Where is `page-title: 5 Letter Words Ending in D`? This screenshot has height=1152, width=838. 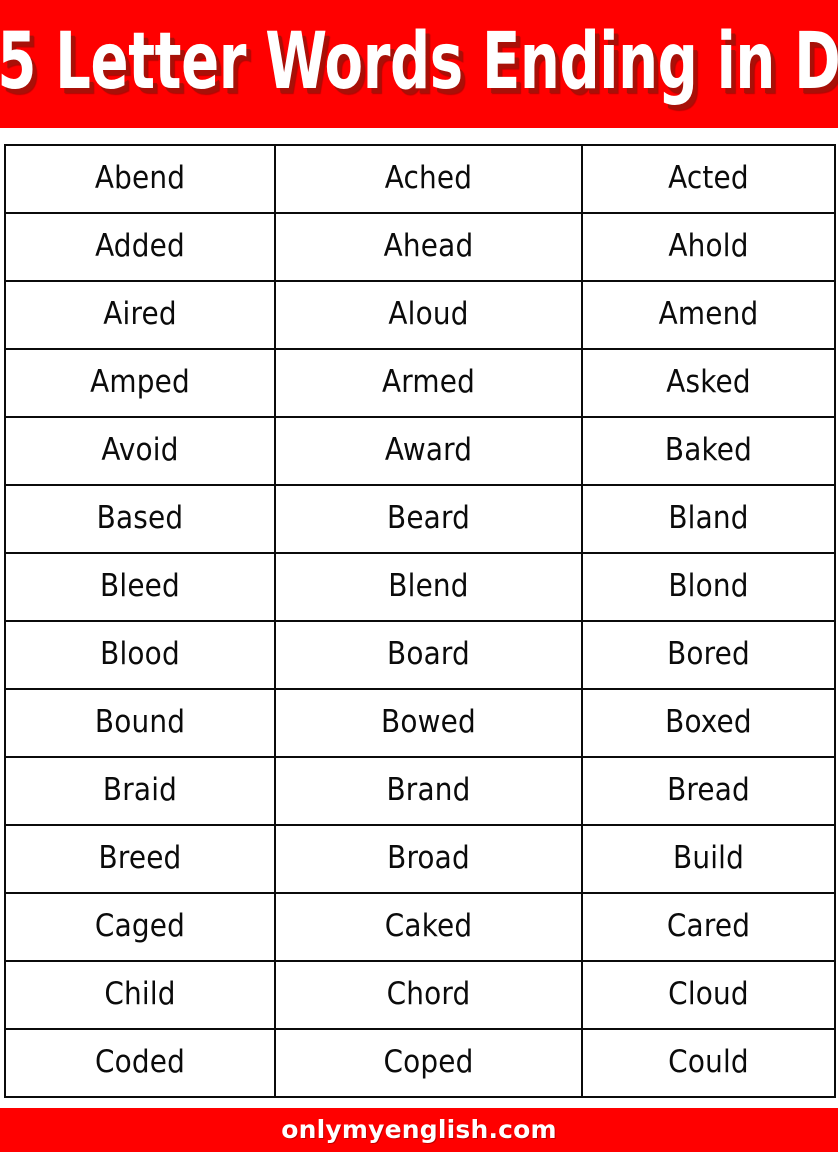
page-title: 5 Letter Words Ending in D is located at coordinates (419, 62).